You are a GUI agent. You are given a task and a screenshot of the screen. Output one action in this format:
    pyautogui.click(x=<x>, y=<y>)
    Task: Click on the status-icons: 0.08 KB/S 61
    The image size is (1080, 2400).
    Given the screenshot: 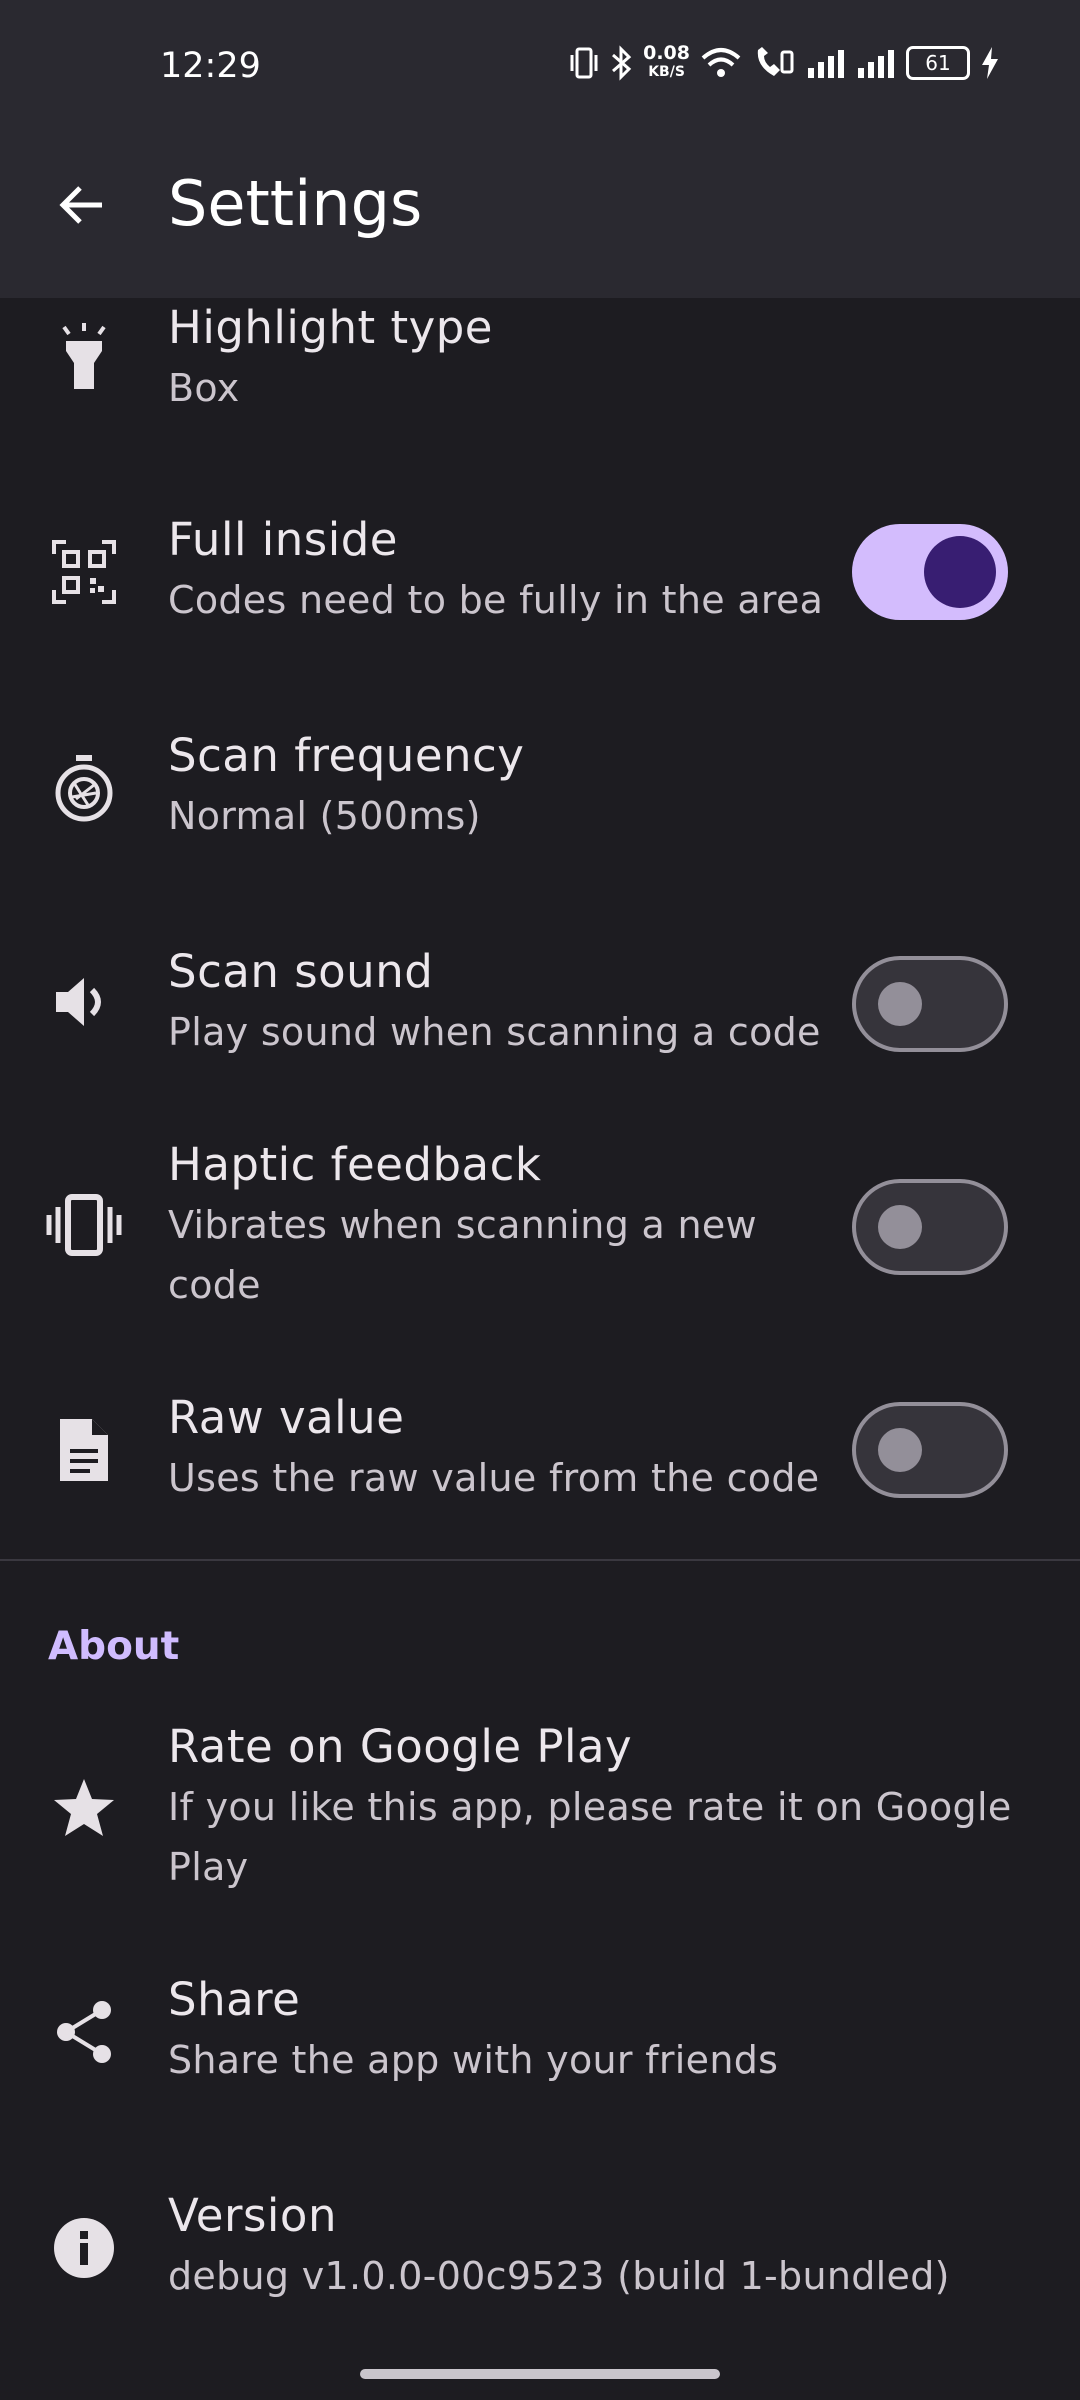 What is the action you would take?
    pyautogui.click(x=784, y=63)
    